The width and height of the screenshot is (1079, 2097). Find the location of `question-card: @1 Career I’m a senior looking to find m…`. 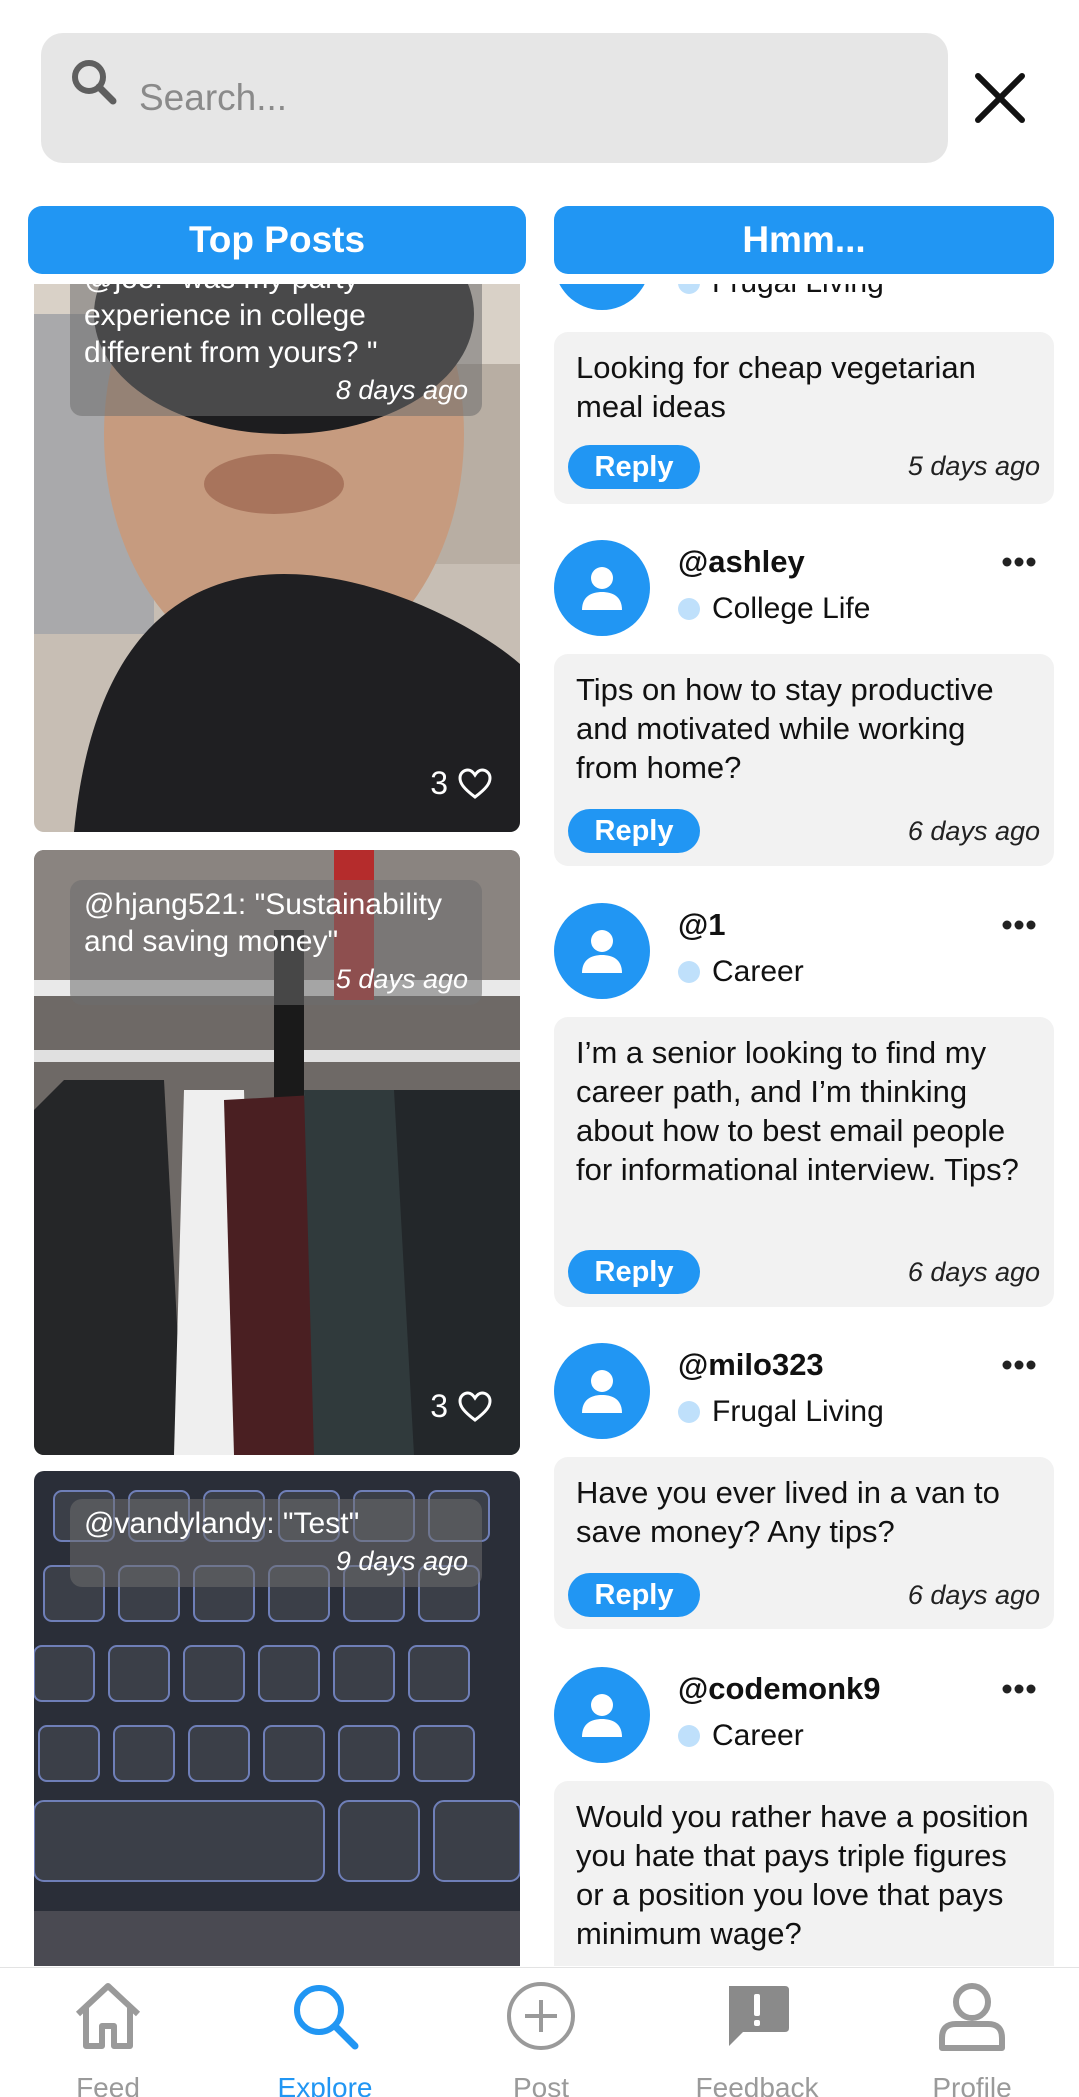

question-card: @1 Career I’m a senior looking to find m… is located at coordinates (804, 1105).